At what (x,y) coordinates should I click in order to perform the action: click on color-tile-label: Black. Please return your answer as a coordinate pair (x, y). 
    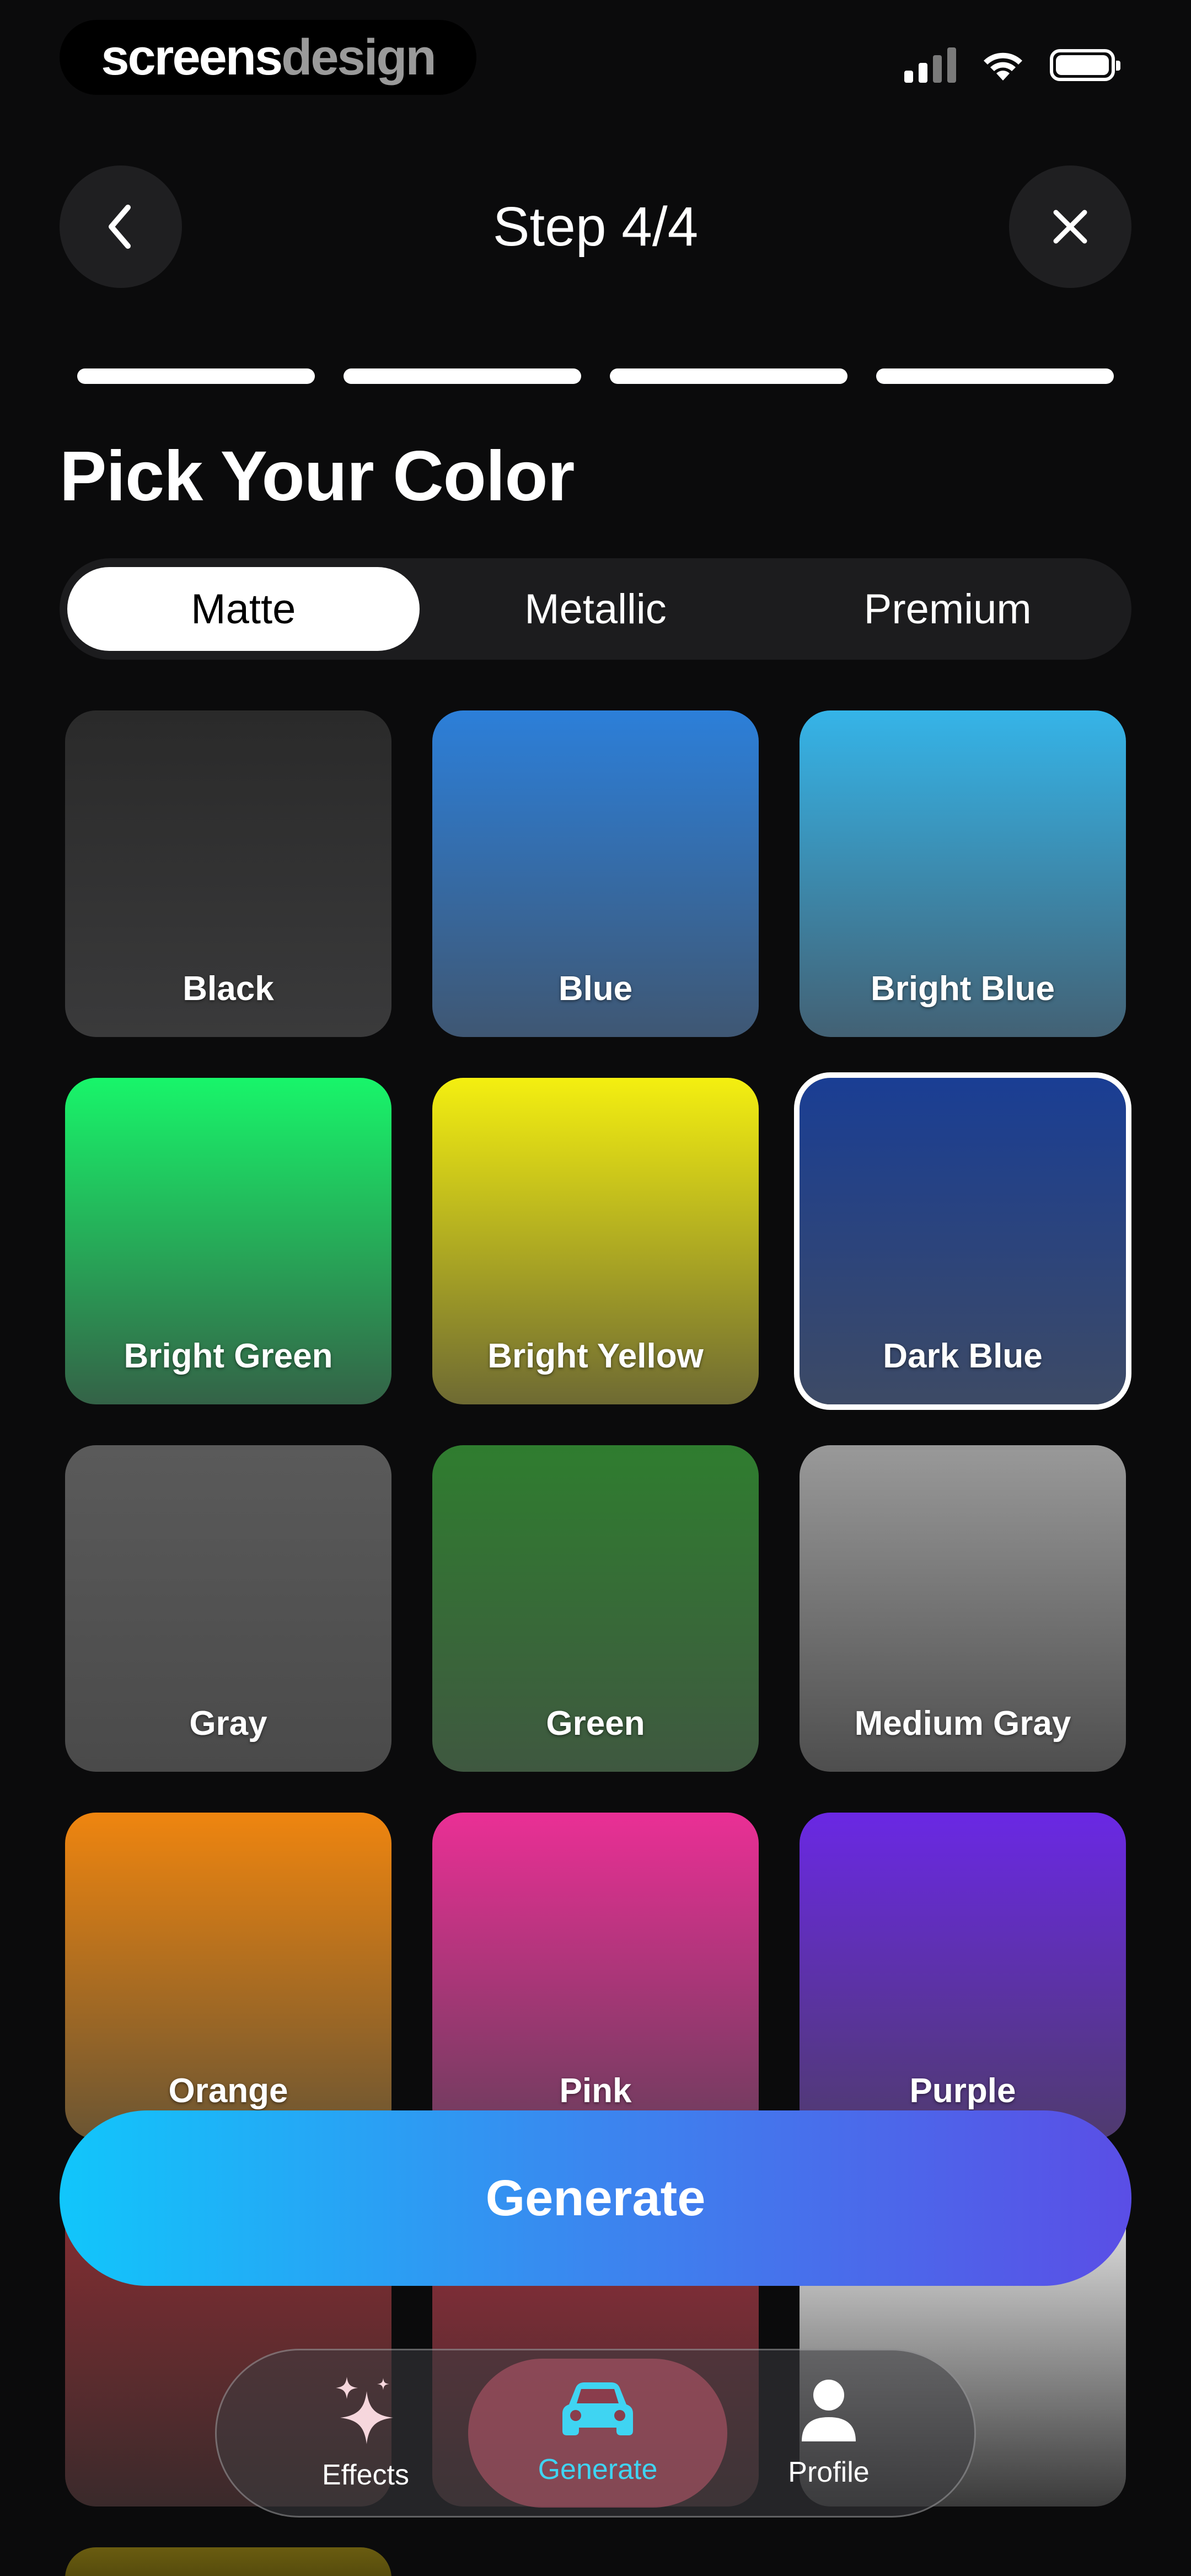
    Looking at the image, I should click on (228, 989).